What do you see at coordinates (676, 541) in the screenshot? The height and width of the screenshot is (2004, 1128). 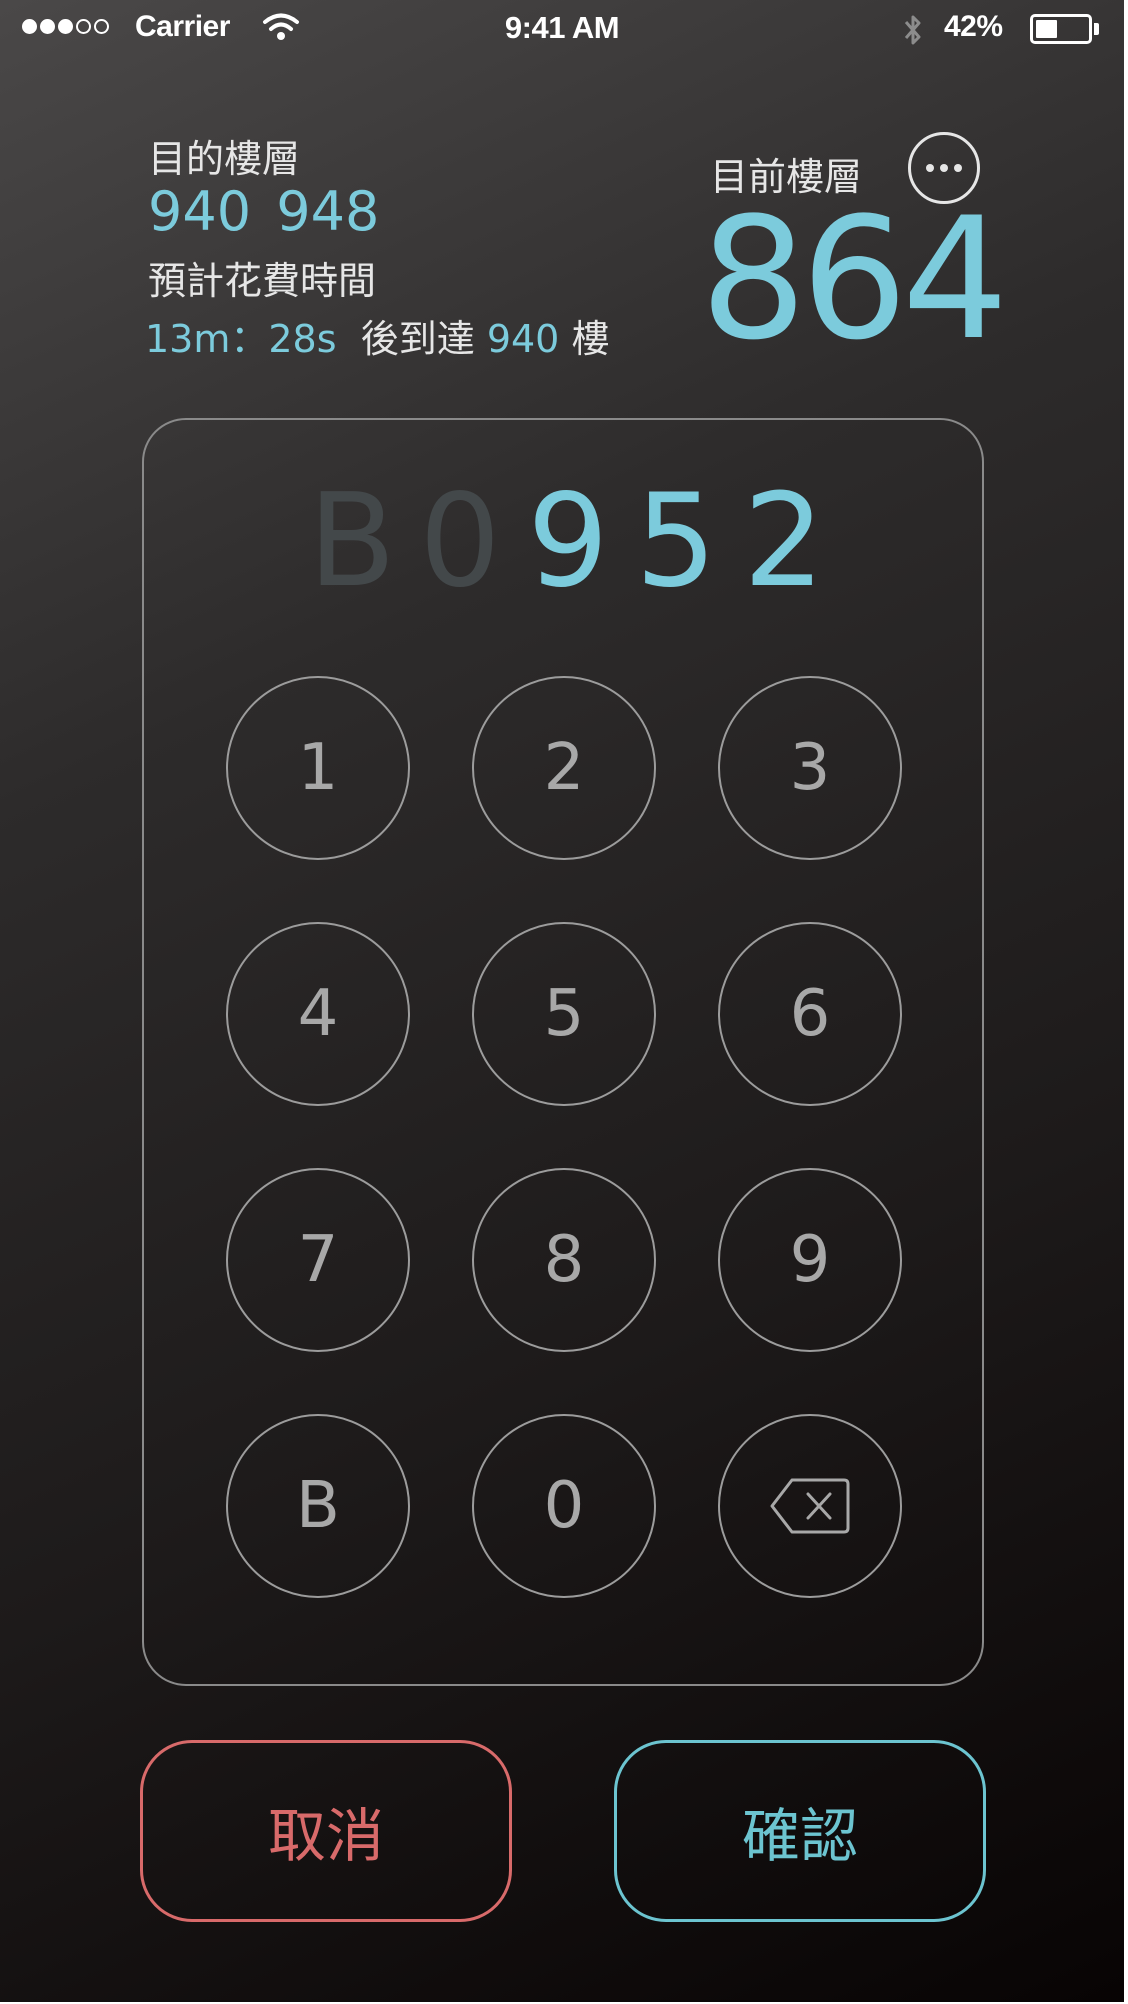 I see `input-digit: 5` at bounding box center [676, 541].